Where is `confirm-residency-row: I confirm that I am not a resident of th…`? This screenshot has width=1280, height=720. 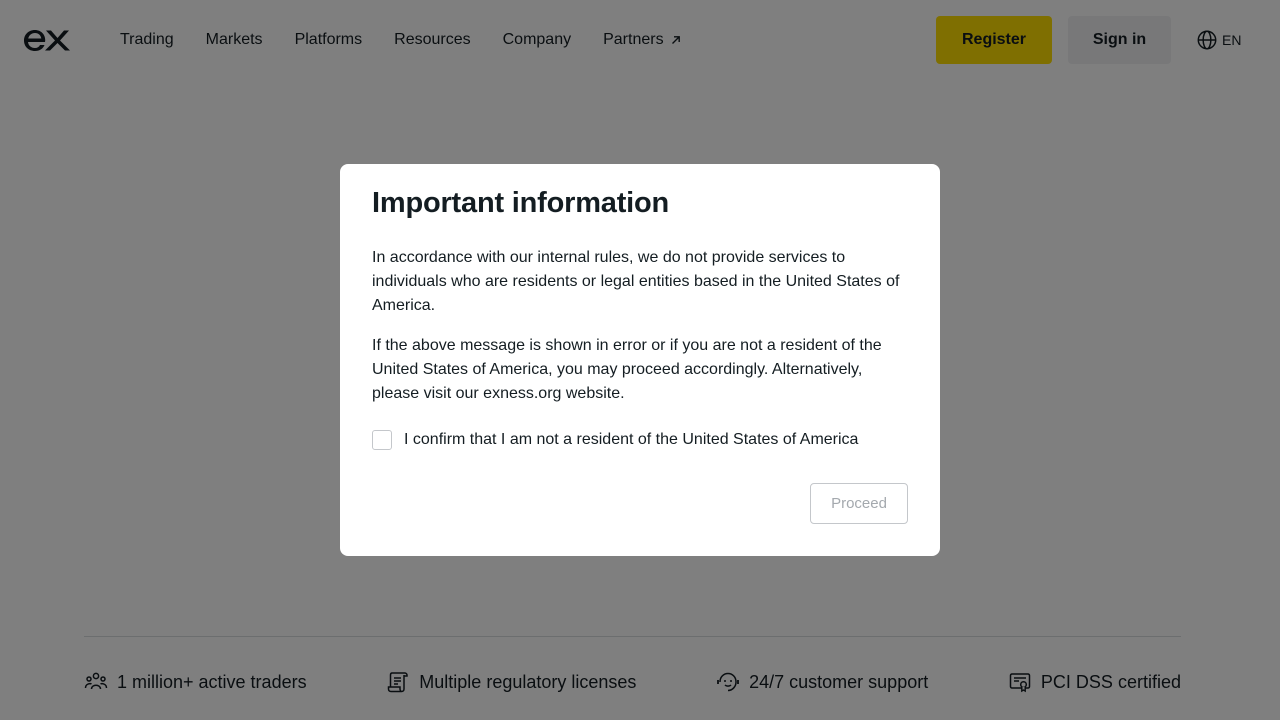 confirm-residency-row: I confirm that I am not a resident of th… is located at coordinates (640, 440).